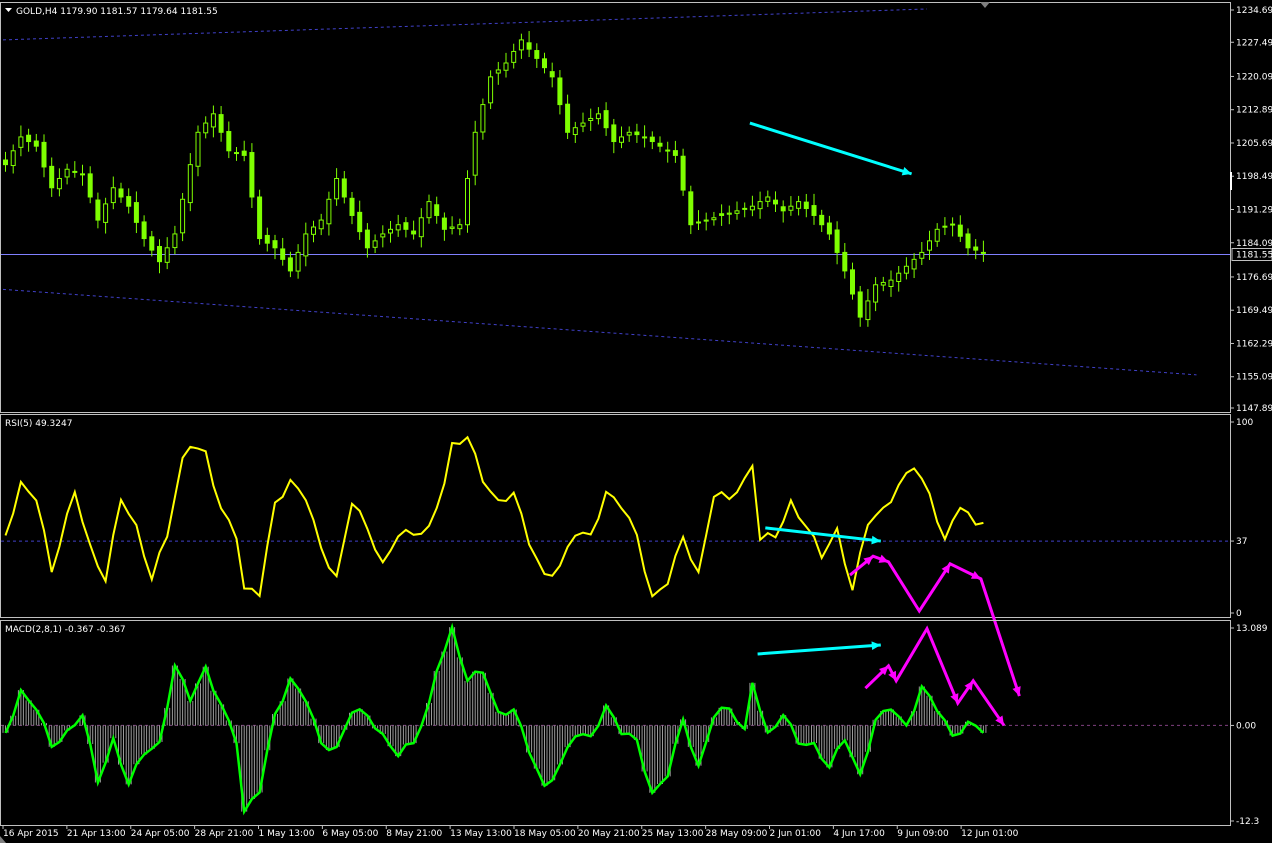 This screenshot has height=843, width=1272. What do you see at coordinates (1254, 378) in the screenshot?
I see `price-axis-tick-label: 1155.09` at bounding box center [1254, 378].